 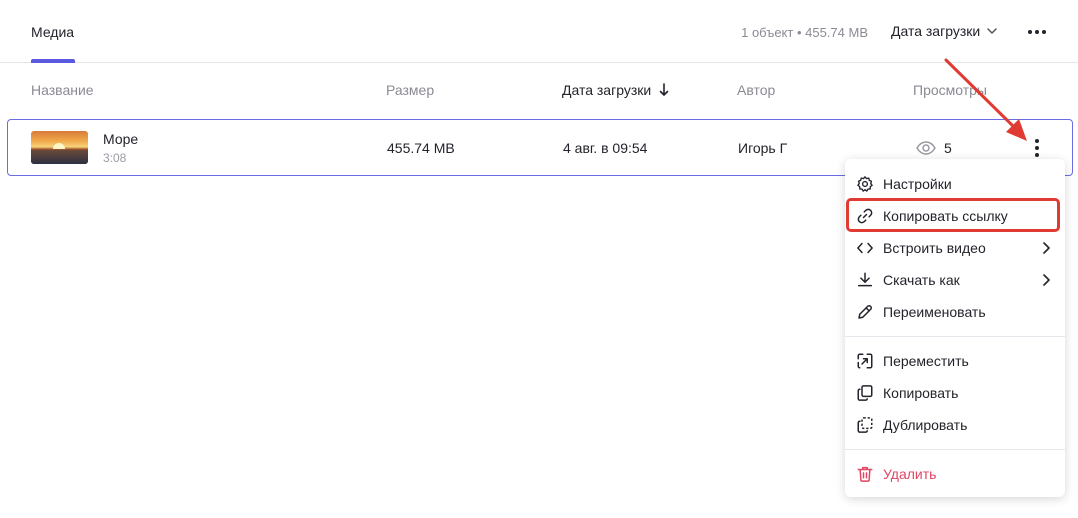 I want to click on video-date: 4 авг. в 09:54, so click(x=605, y=148).